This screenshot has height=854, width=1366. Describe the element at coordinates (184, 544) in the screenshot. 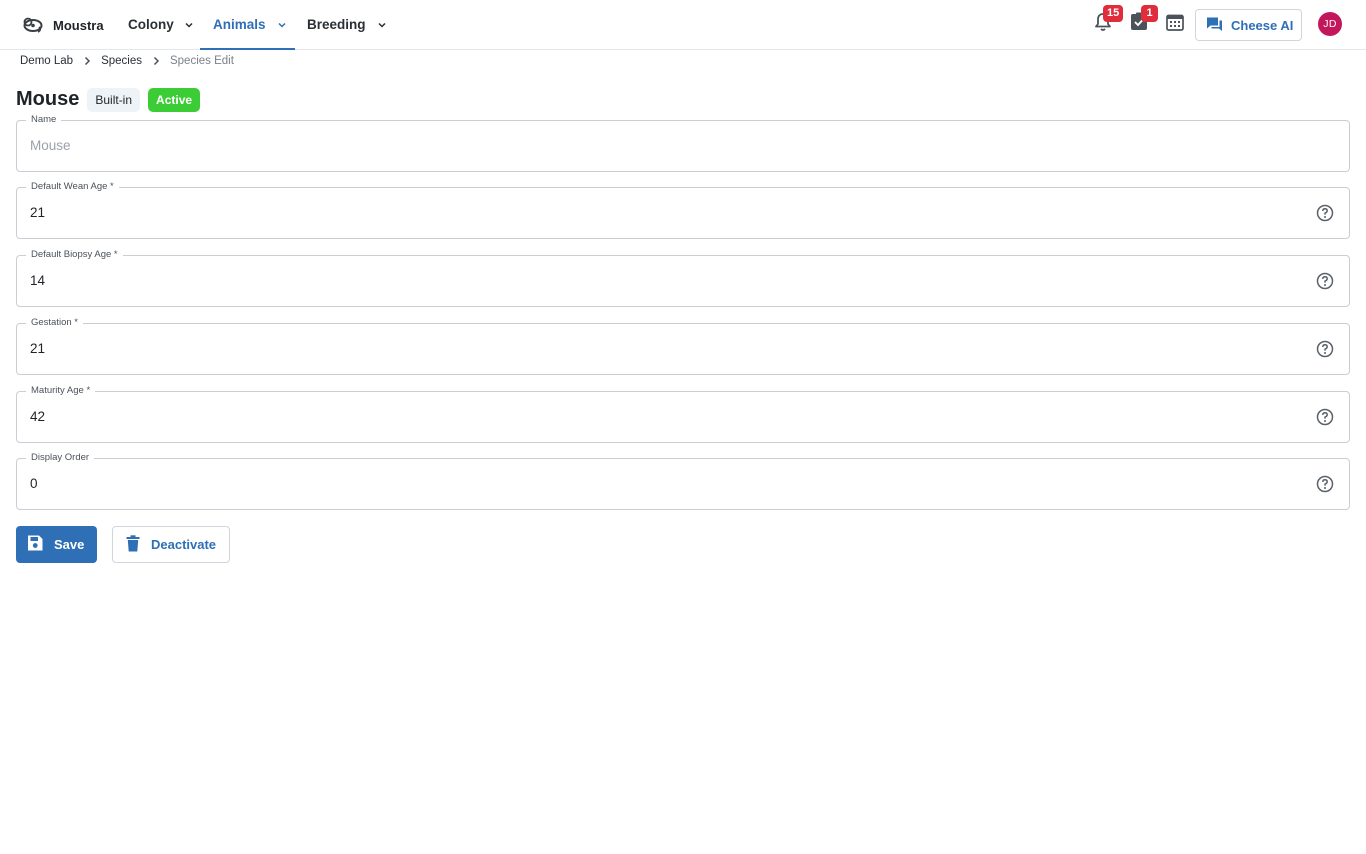

I see `deactivate-label: Deactivate` at that location.